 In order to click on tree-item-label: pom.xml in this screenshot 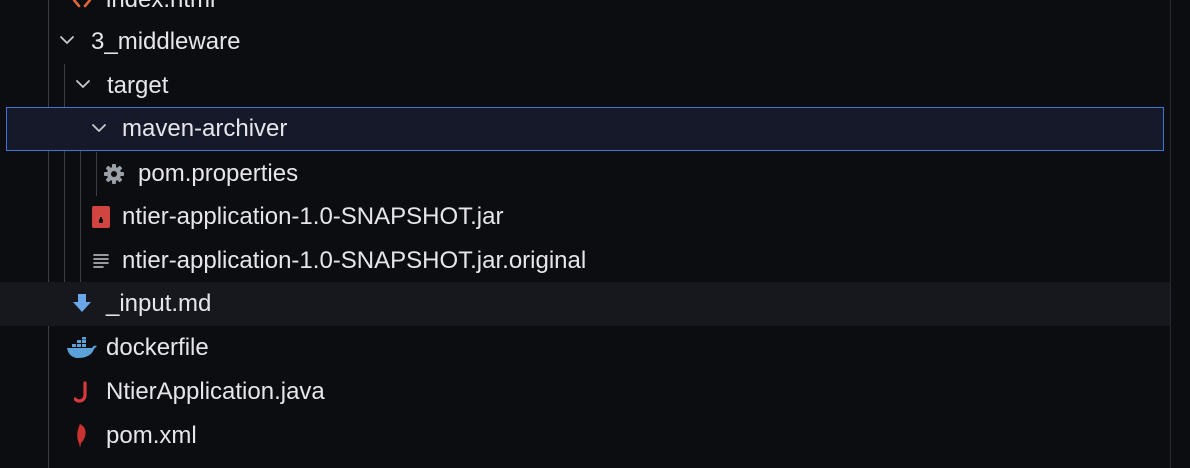, I will do `click(151, 435)`.